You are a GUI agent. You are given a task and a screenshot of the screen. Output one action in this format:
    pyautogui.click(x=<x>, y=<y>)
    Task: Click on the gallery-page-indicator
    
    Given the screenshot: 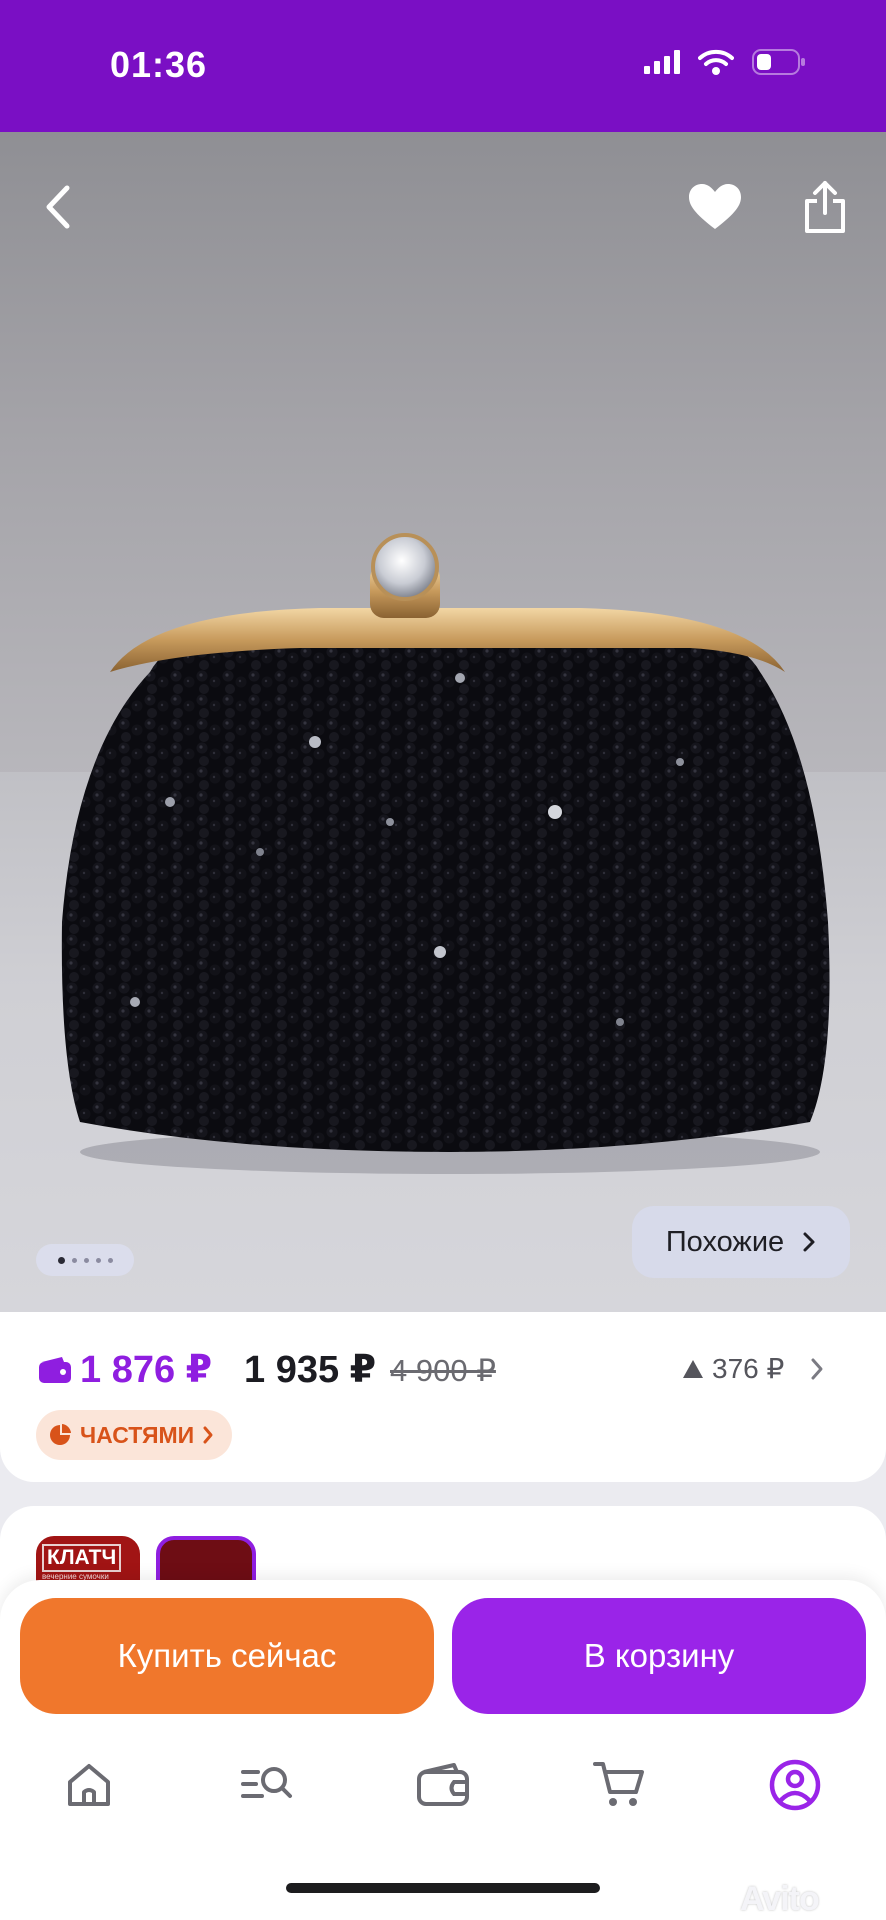 What is the action you would take?
    pyautogui.click(x=85, y=1260)
    